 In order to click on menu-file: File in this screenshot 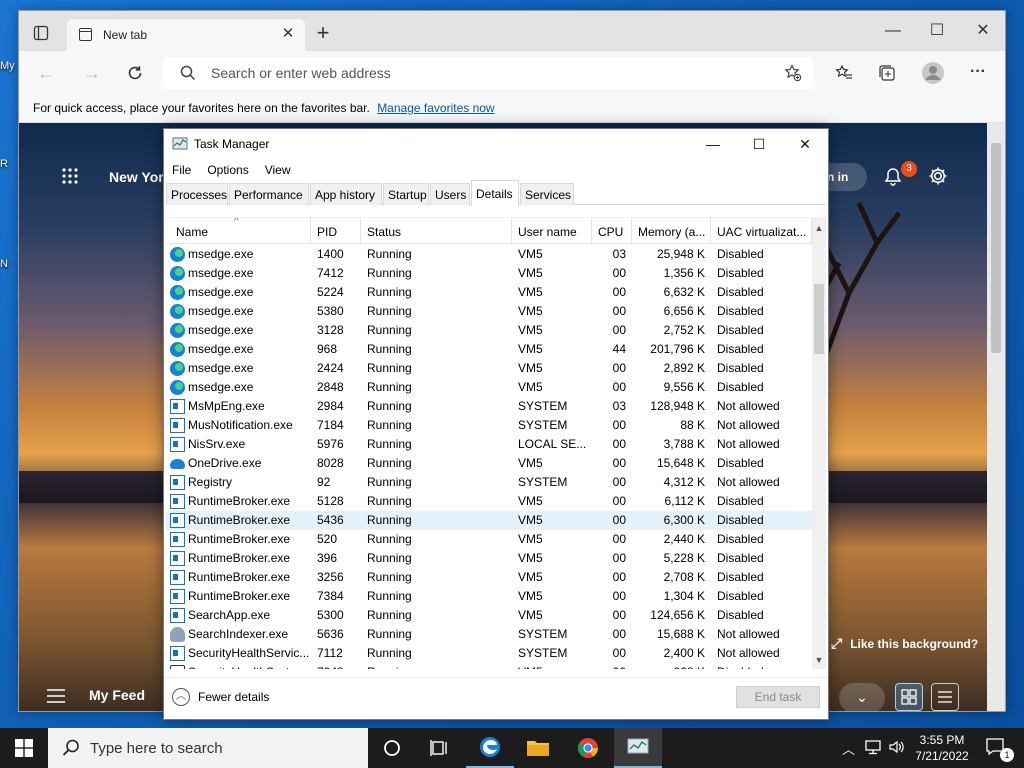, I will do `click(181, 168)`.